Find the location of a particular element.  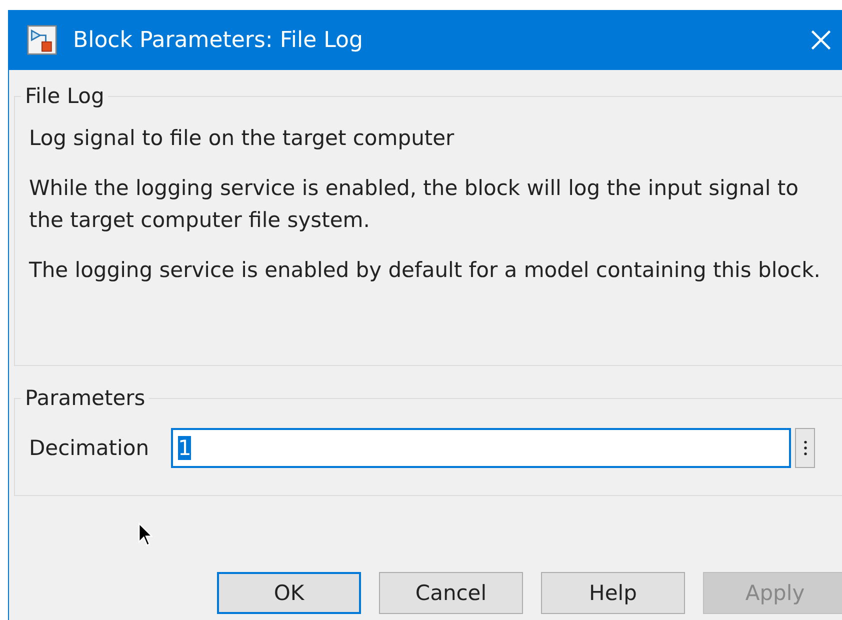

dialog-button: Help is located at coordinates (613, 593).